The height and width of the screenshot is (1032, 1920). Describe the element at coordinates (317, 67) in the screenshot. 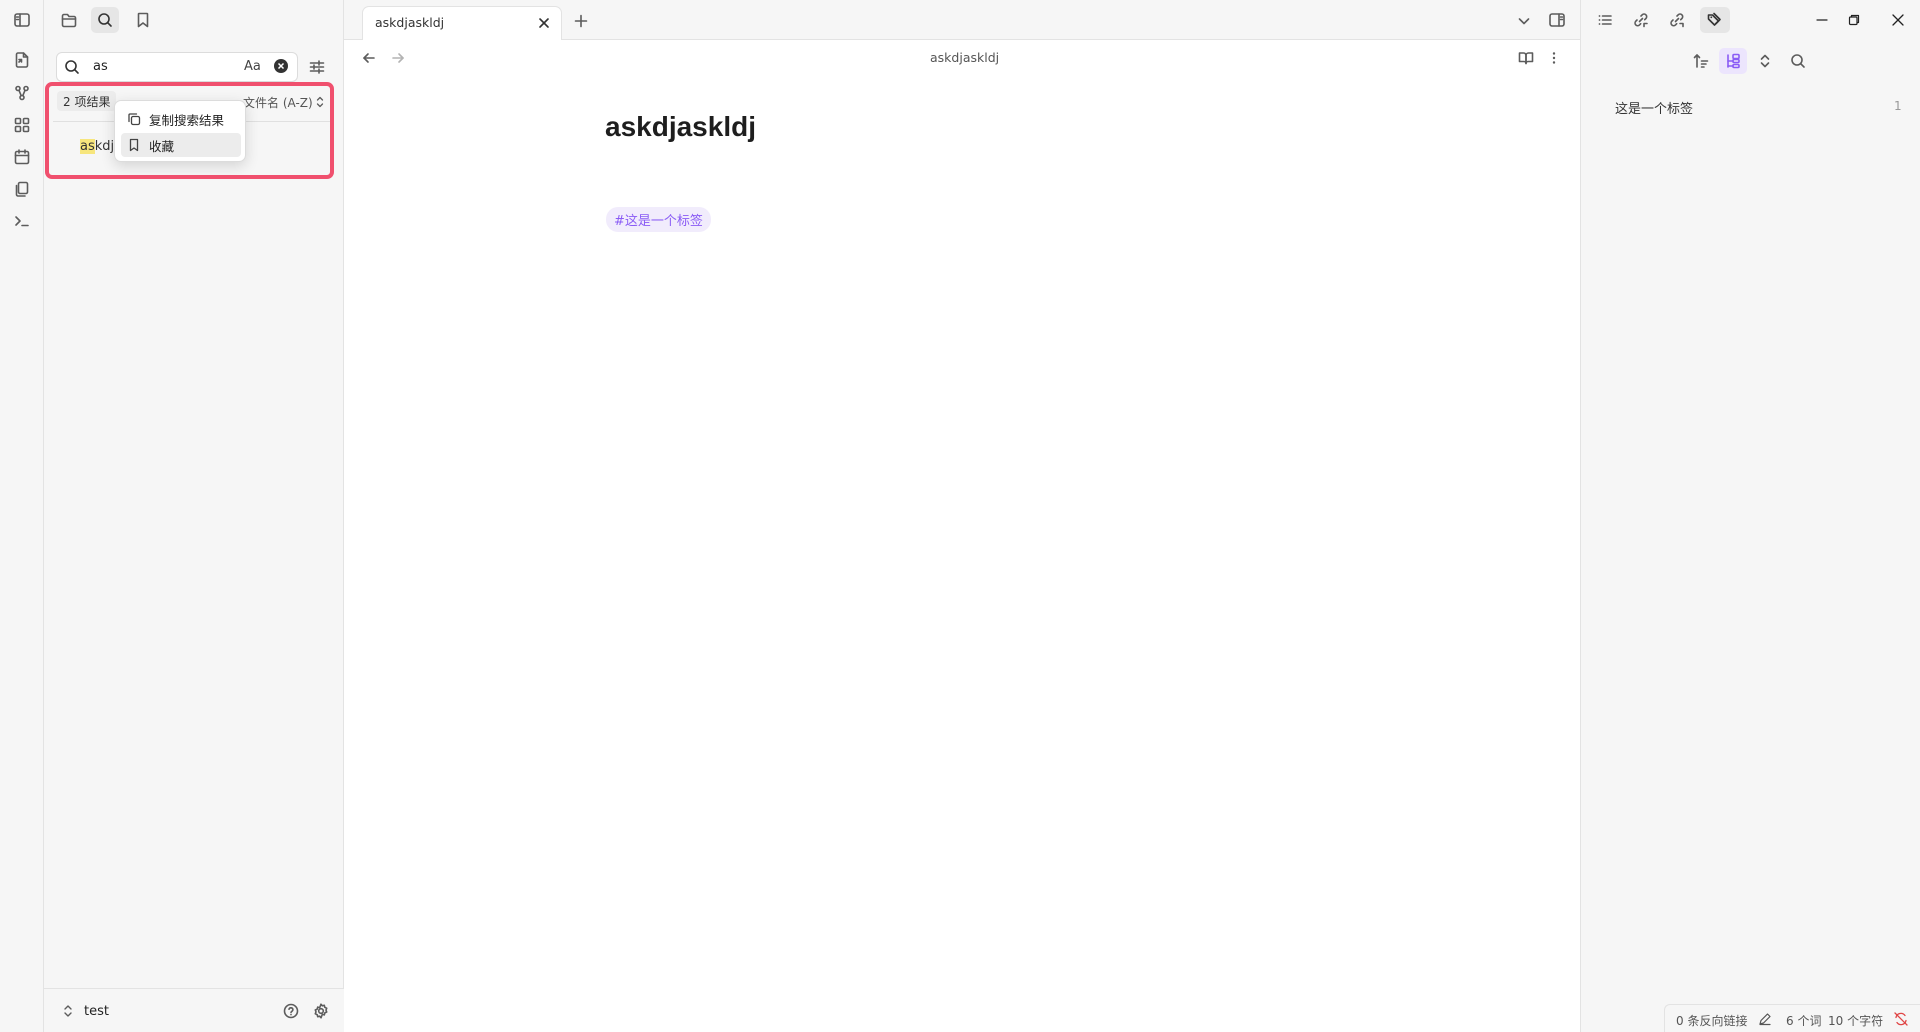

I see `search-settings-icon` at that location.